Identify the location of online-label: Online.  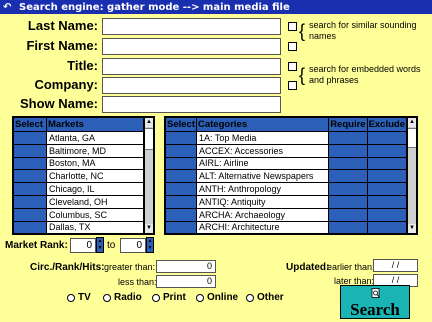
(223, 297).